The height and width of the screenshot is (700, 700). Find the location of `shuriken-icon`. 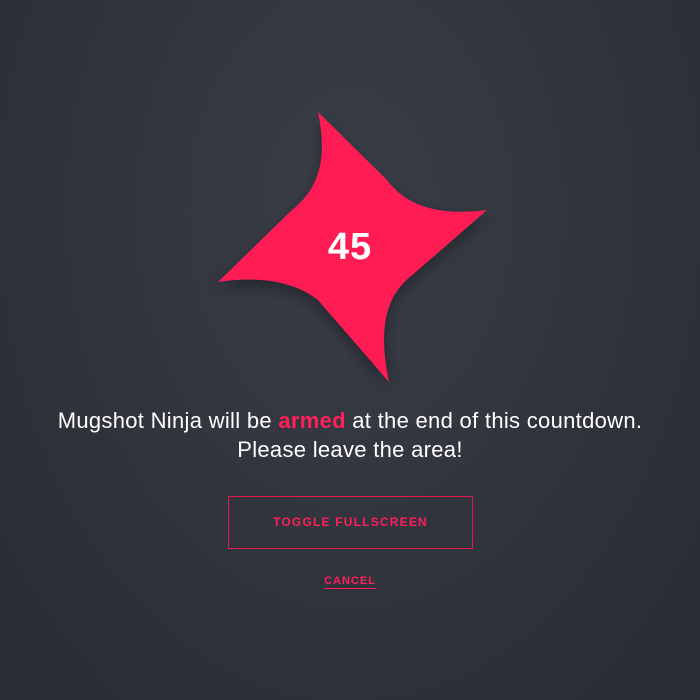

shuriken-icon is located at coordinates (352, 247).